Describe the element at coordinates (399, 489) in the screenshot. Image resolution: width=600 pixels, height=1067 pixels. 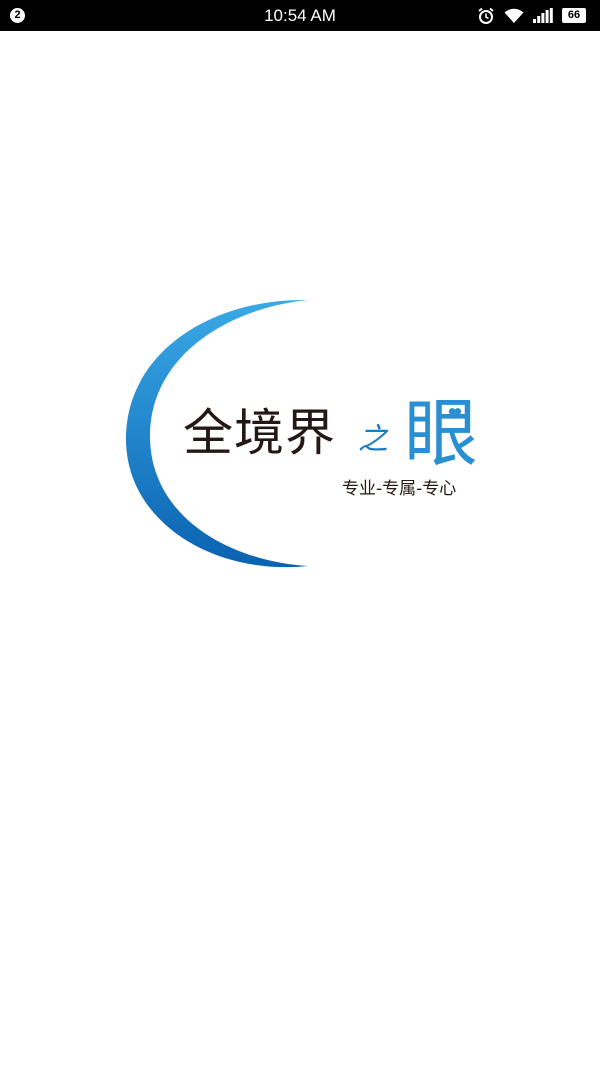
I see `logo-tagline: 专业-专属-专心` at that location.